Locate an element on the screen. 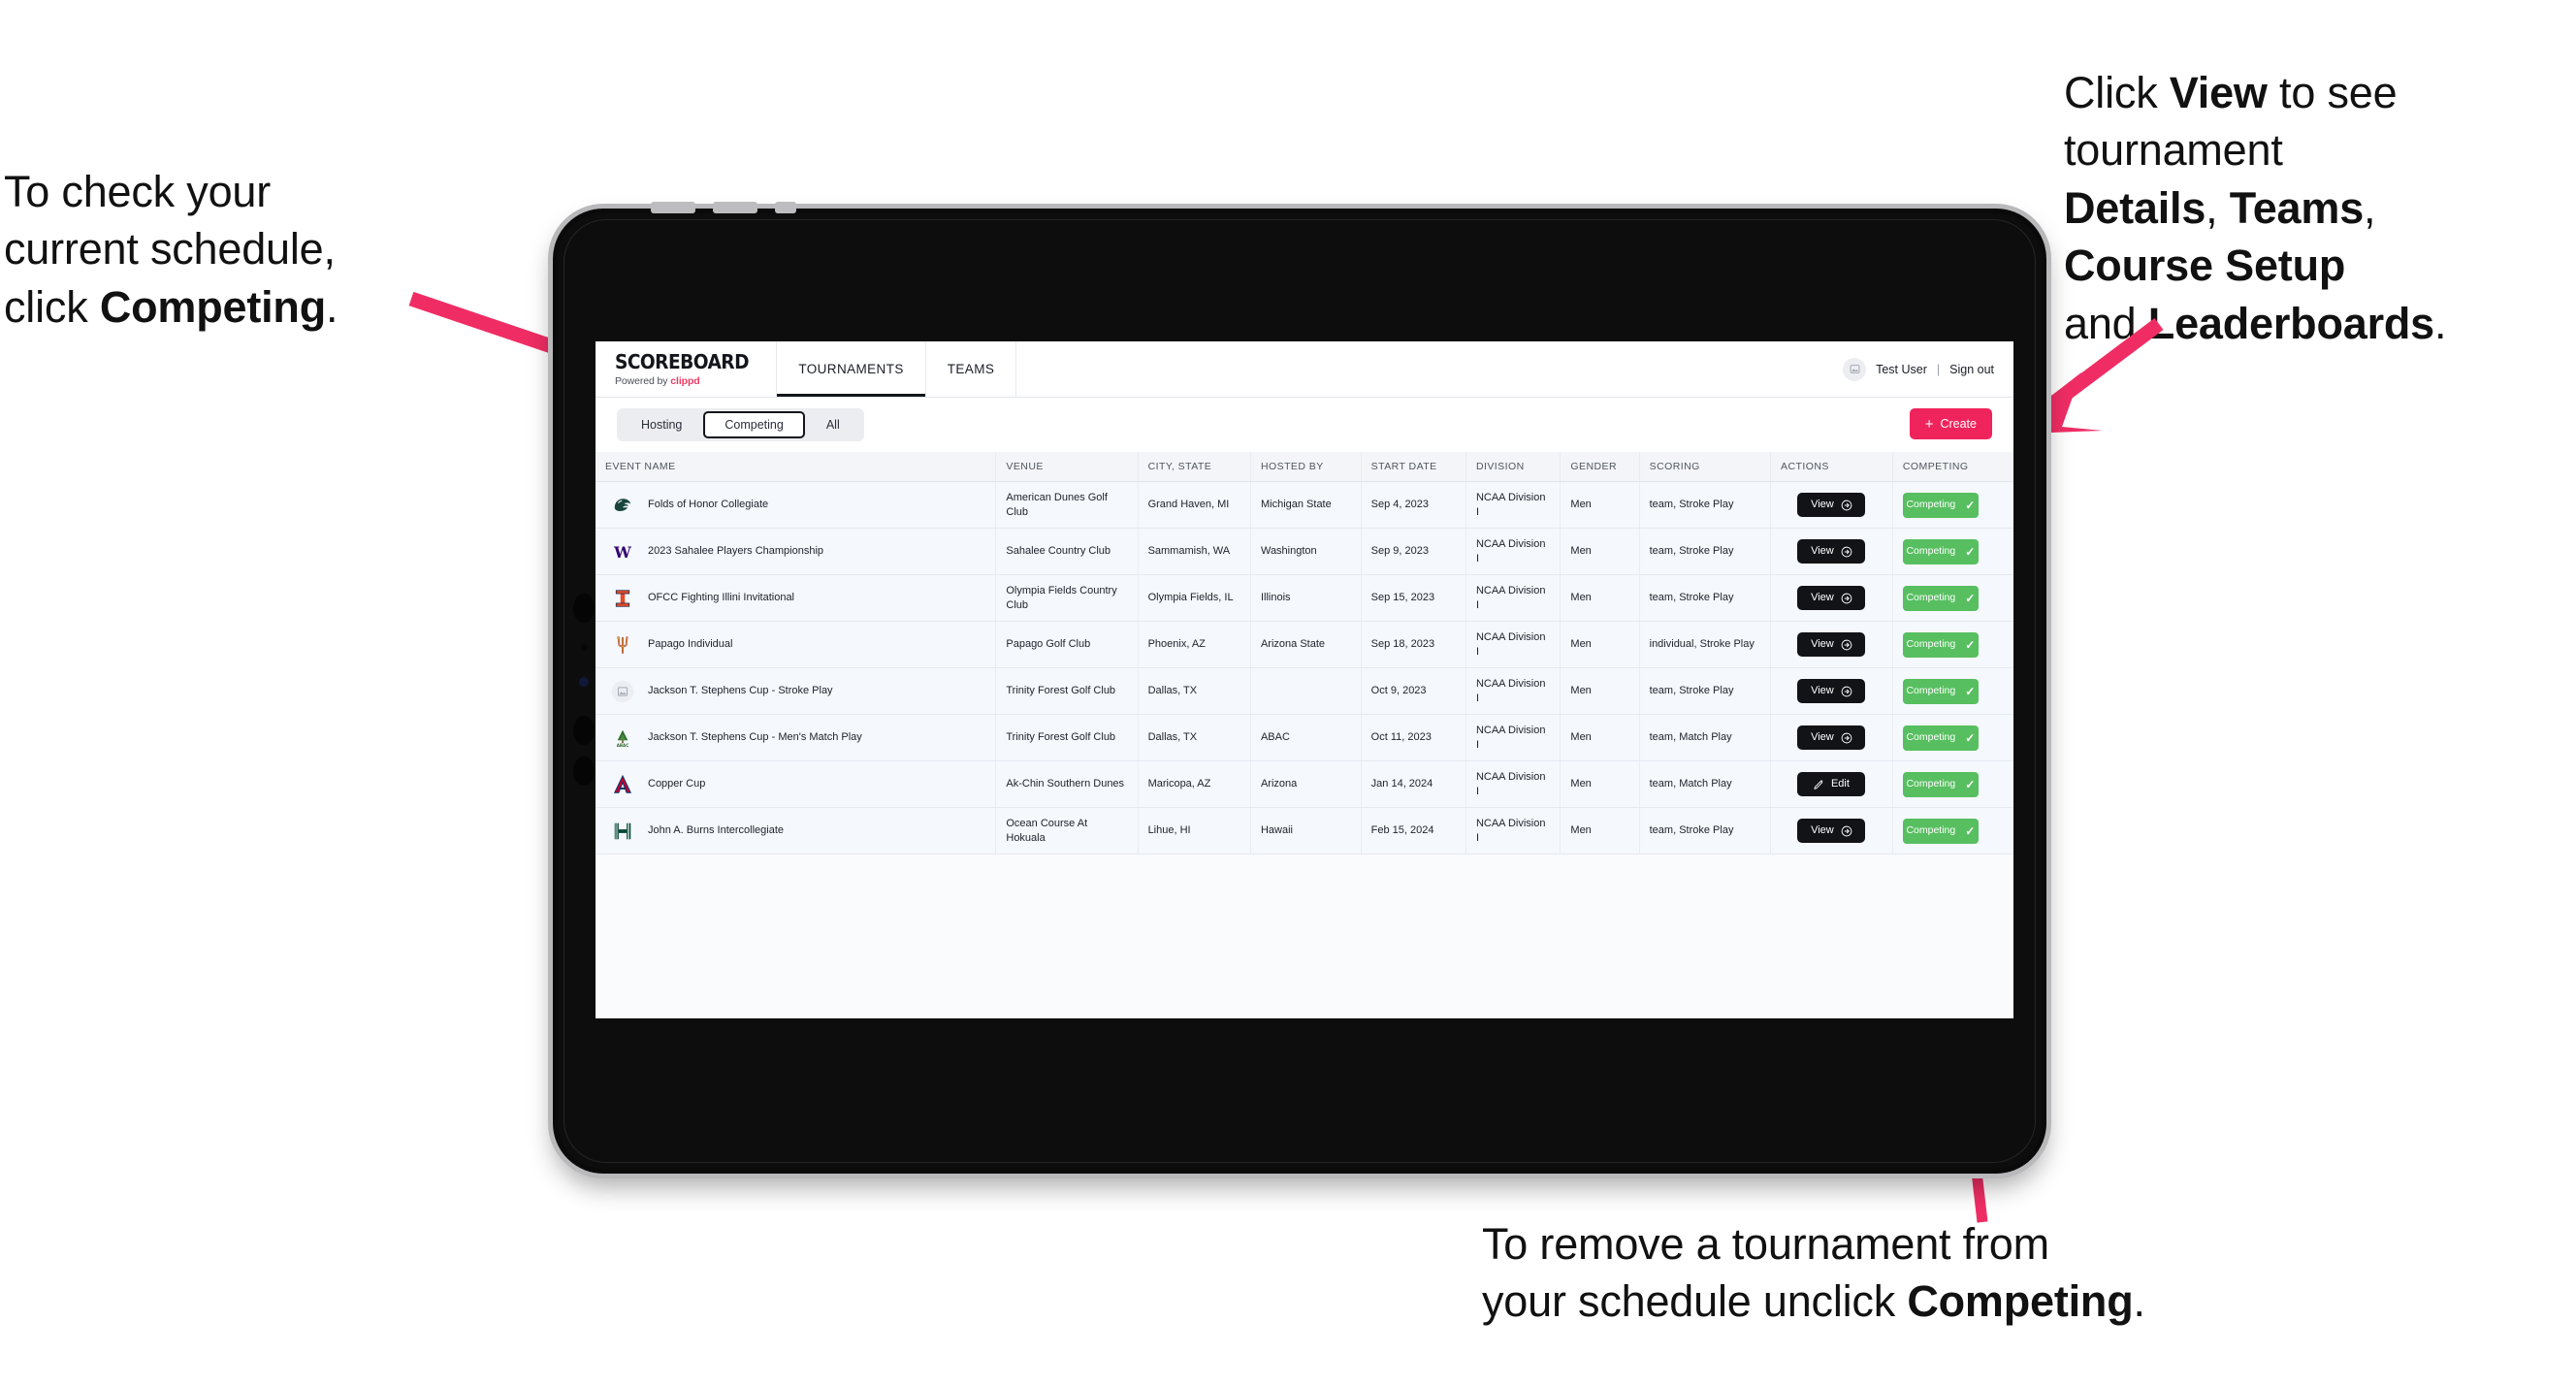 The width and height of the screenshot is (2576, 1386). filter-segment-all: All is located at coordinates (833, 424).